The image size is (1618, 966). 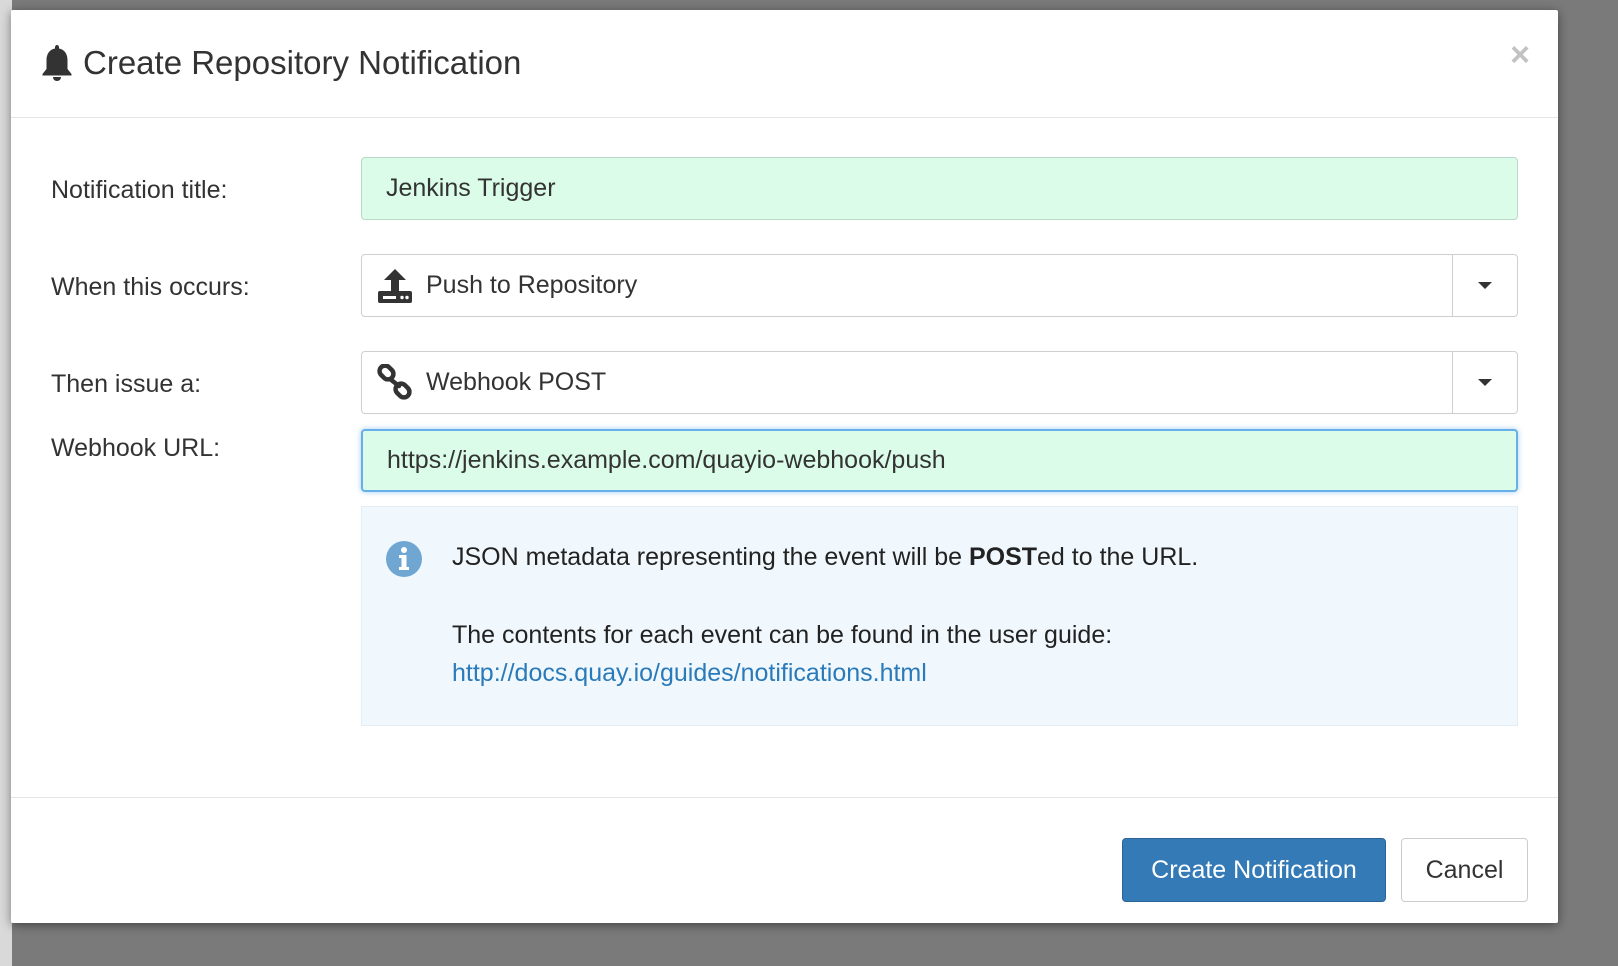 I want to click on event-dropdown-toggle, so click(x=1484, y=285).